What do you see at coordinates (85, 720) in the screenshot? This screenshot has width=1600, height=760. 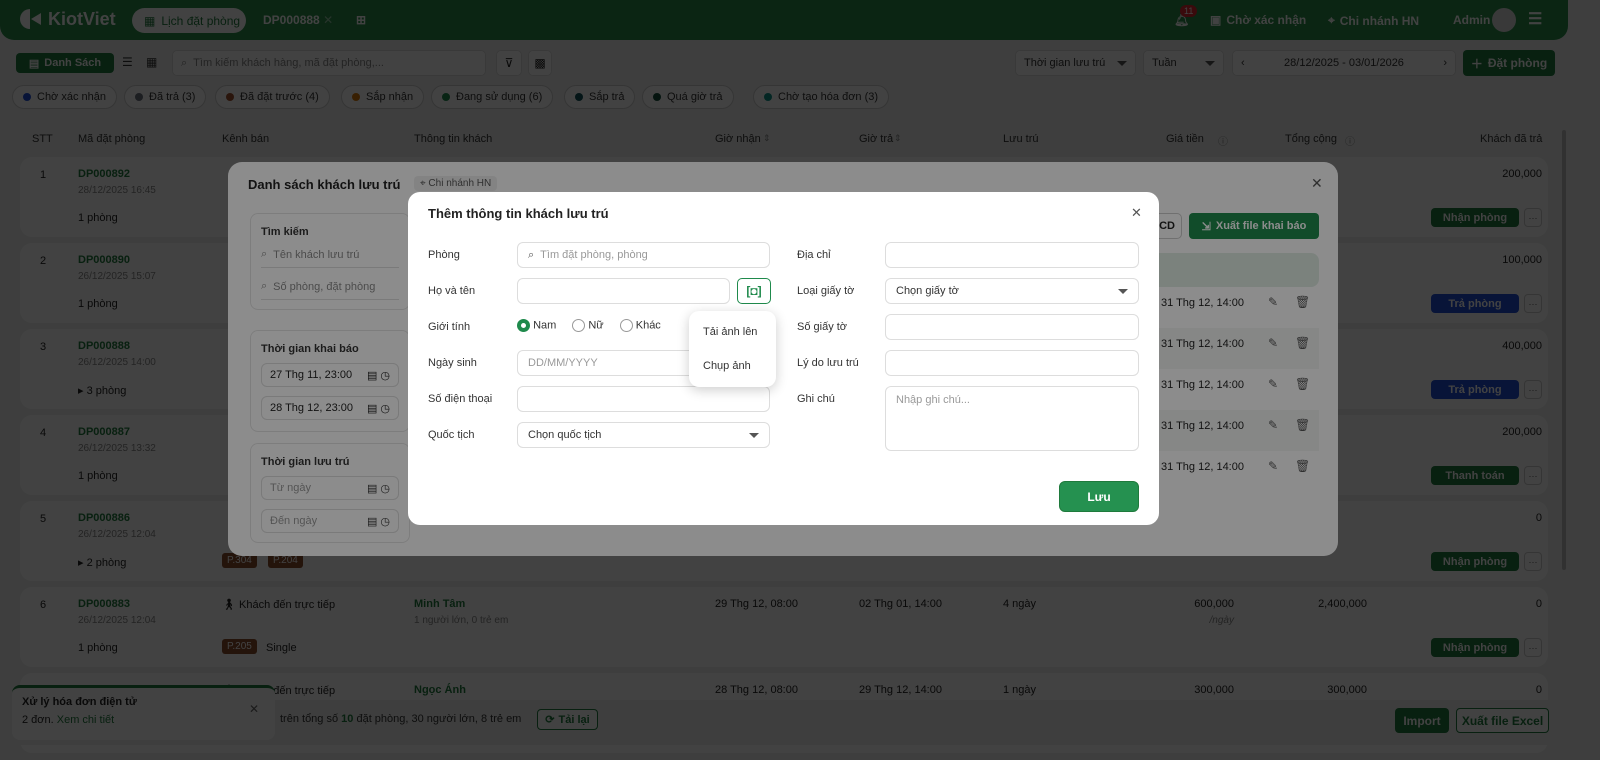 I see `view-details-link: Xem chi tiết` at bounding box center [85, 720].